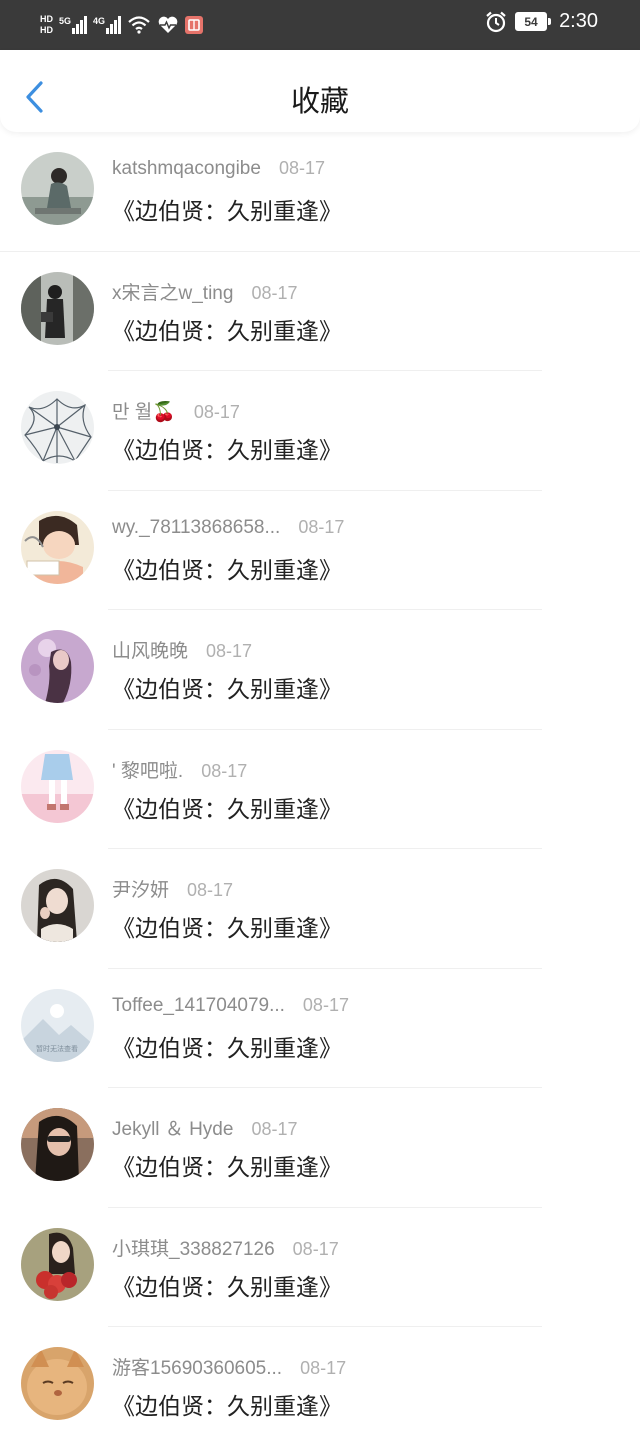 The height and width of the screenshot is (1447, 640). Describe the element at coordinates (139, 25) in the screenshot. I see `wifi-icon` at that location.